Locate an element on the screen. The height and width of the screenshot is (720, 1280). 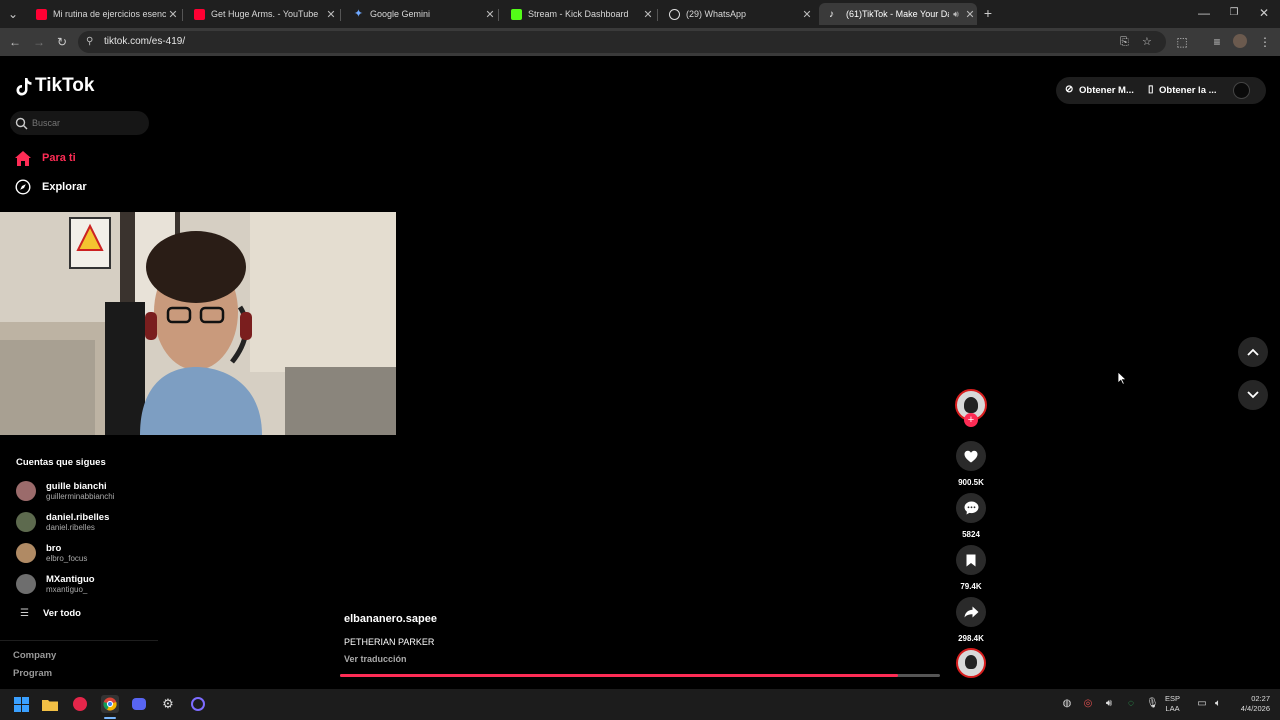
tab-tiktok: ♪ (61)TikTok - Make Your Day 🔊︎ ✕ is located at coordinates (898, 14).